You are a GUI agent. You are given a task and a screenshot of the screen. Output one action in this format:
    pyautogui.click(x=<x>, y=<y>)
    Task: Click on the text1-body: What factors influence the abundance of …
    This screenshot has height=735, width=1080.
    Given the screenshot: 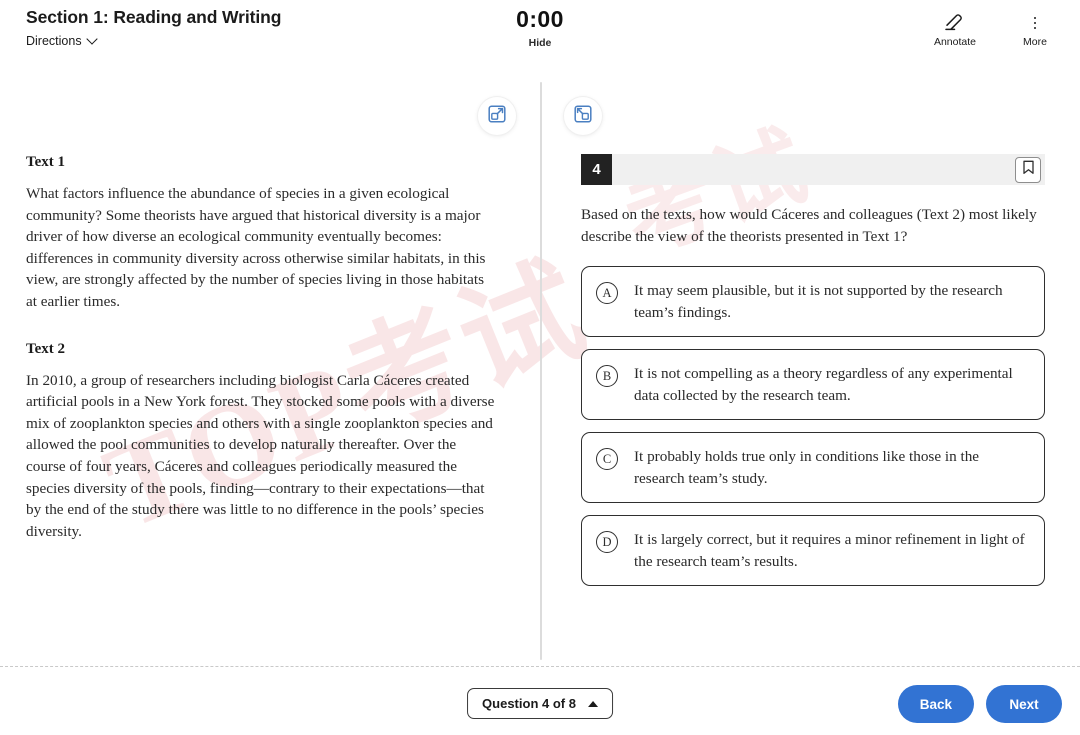 What is the action you would take?
    pyautogui.click(x=256, y=247)
    